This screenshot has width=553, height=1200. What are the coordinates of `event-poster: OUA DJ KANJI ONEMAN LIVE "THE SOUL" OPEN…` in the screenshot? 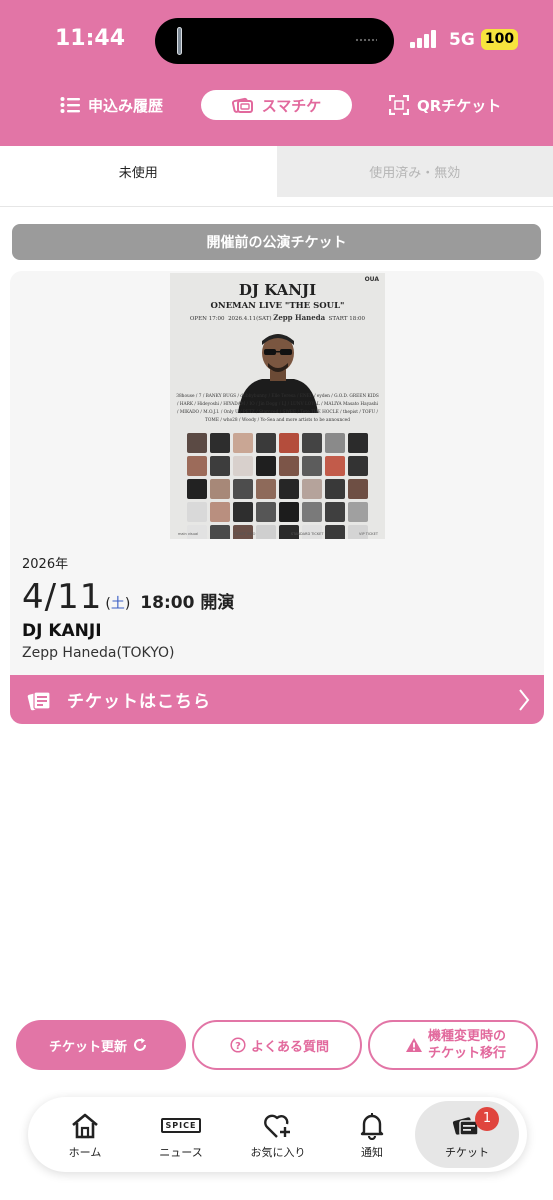 It's located at (277, 406).